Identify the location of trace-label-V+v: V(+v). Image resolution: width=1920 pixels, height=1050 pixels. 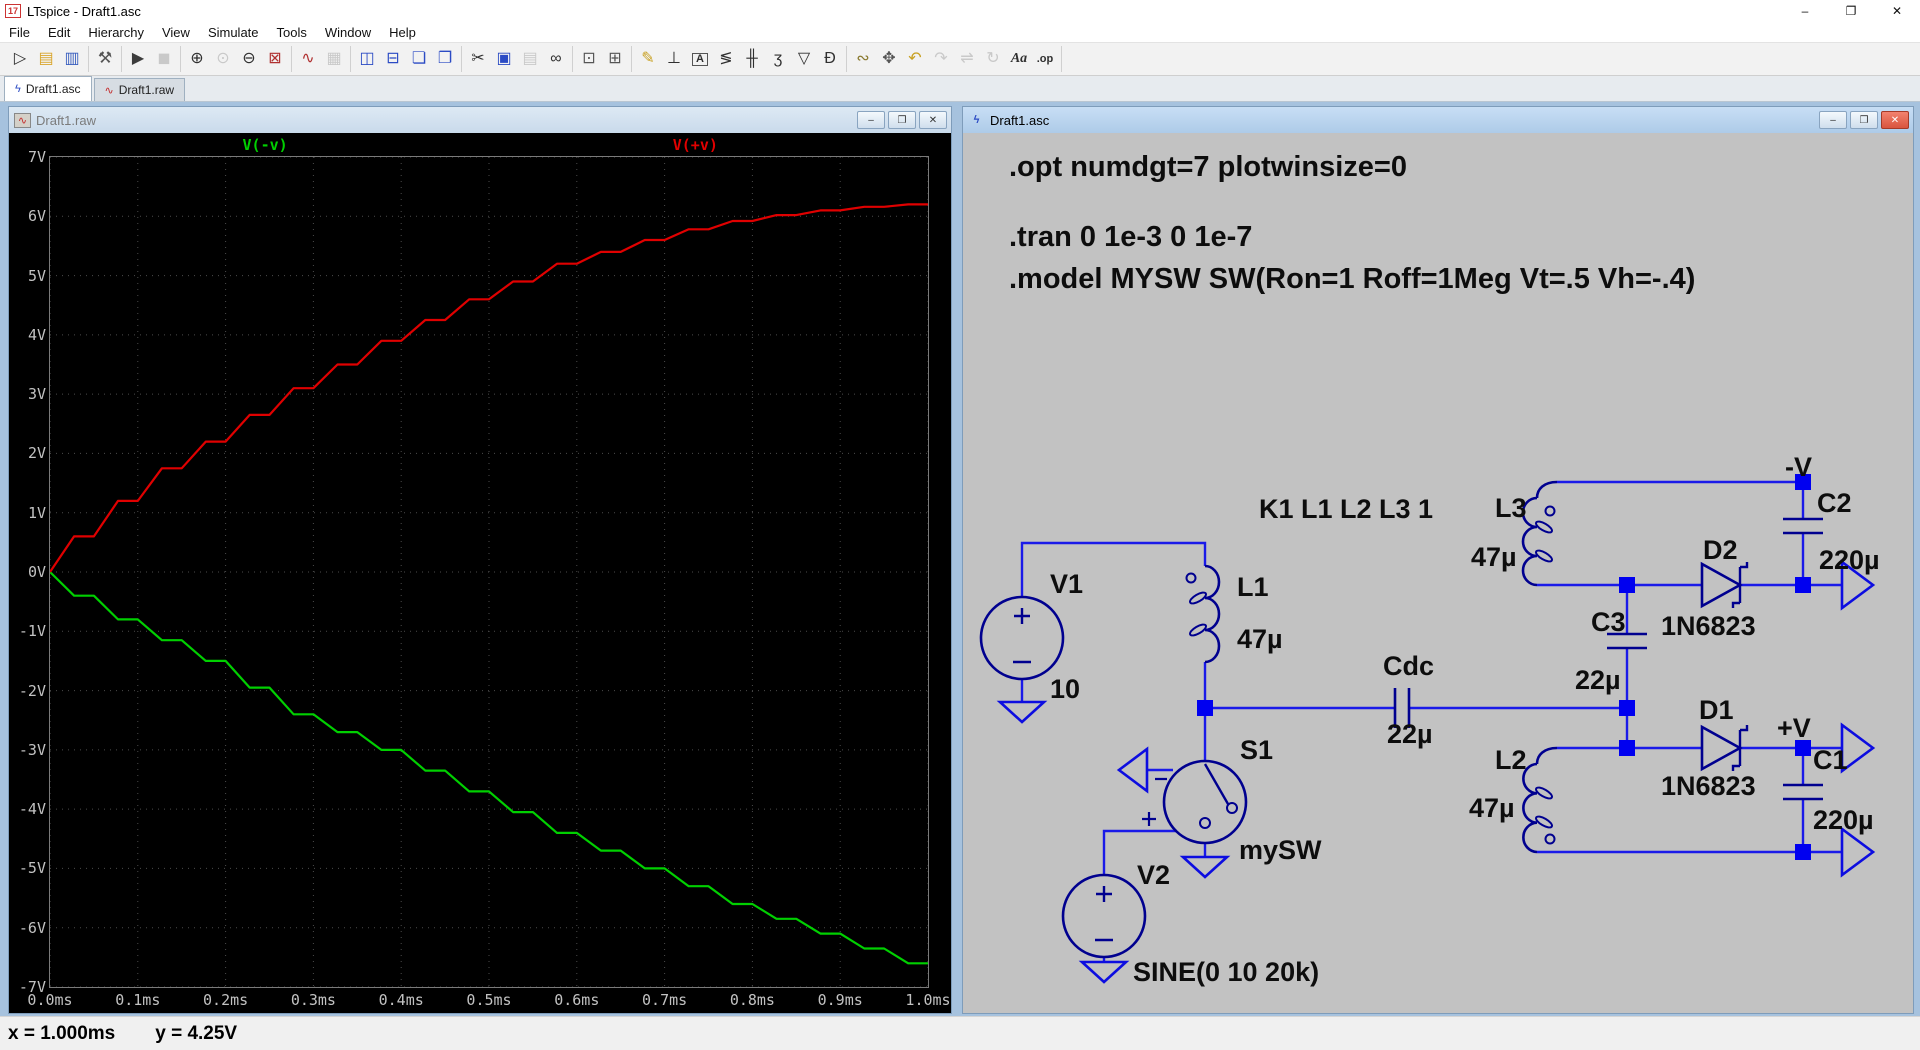
(695, 145).